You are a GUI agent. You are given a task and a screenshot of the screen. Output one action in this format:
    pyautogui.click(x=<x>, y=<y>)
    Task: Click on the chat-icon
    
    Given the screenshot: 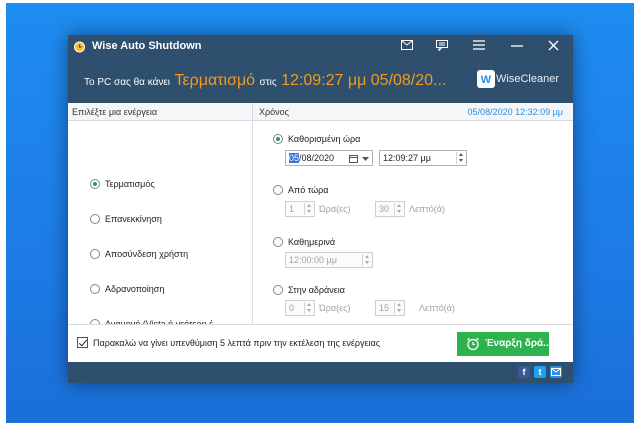 What is the action you would take?
    pyautogui.click(x=442, y=47)
    